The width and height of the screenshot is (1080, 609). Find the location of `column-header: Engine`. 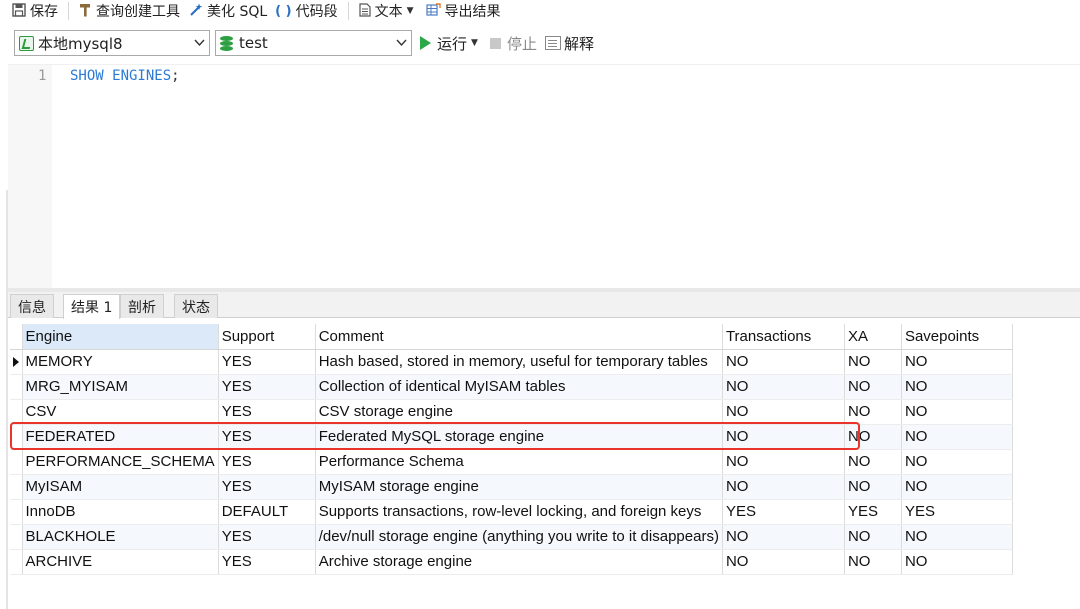

column-header: Engine is located at coordinates (120, 337).